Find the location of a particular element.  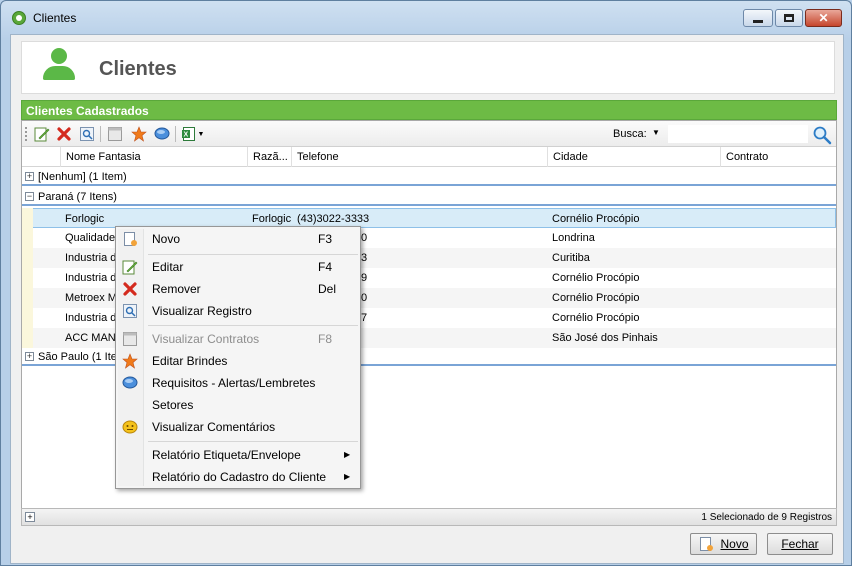

gifts-button is located at coordinates (139, 134).